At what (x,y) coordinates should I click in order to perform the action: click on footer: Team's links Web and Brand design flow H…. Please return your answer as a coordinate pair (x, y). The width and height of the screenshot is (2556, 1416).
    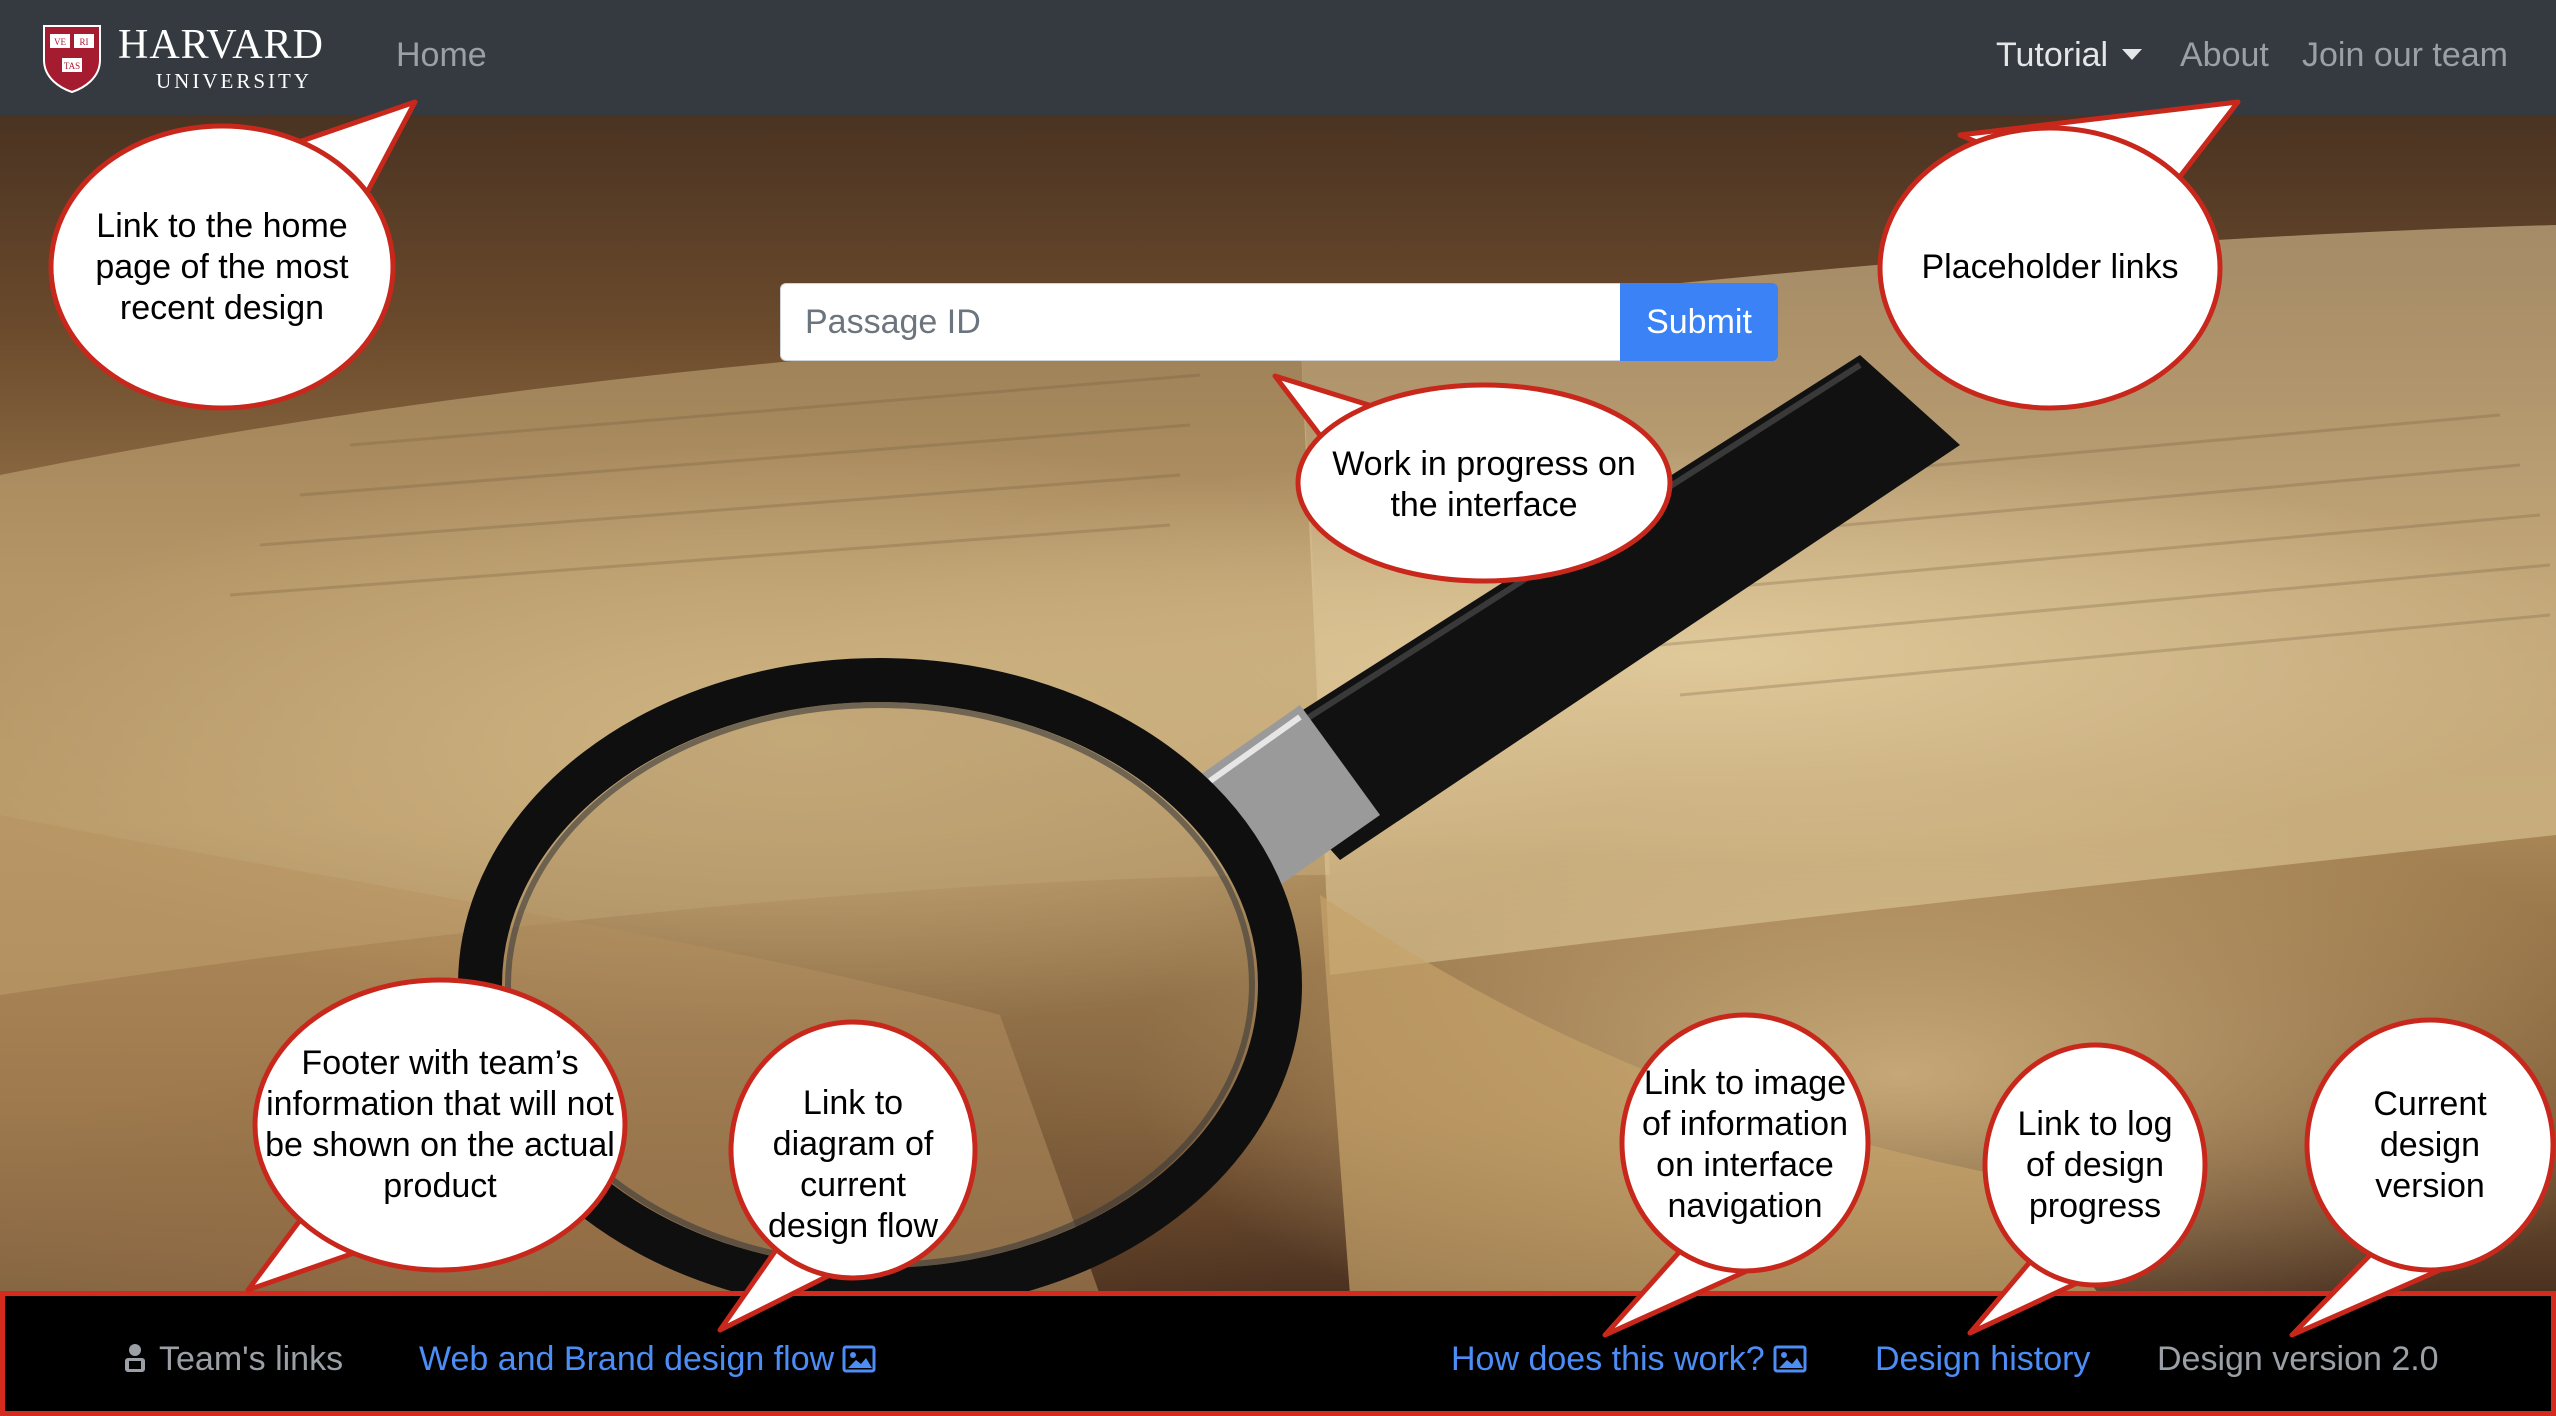
    Looking at the image, I should click on (1278, 1353).